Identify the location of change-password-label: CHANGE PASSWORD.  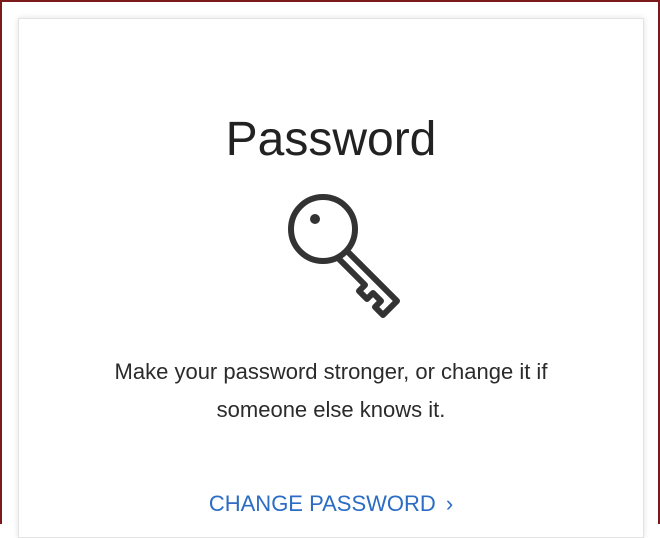
(322, 503).